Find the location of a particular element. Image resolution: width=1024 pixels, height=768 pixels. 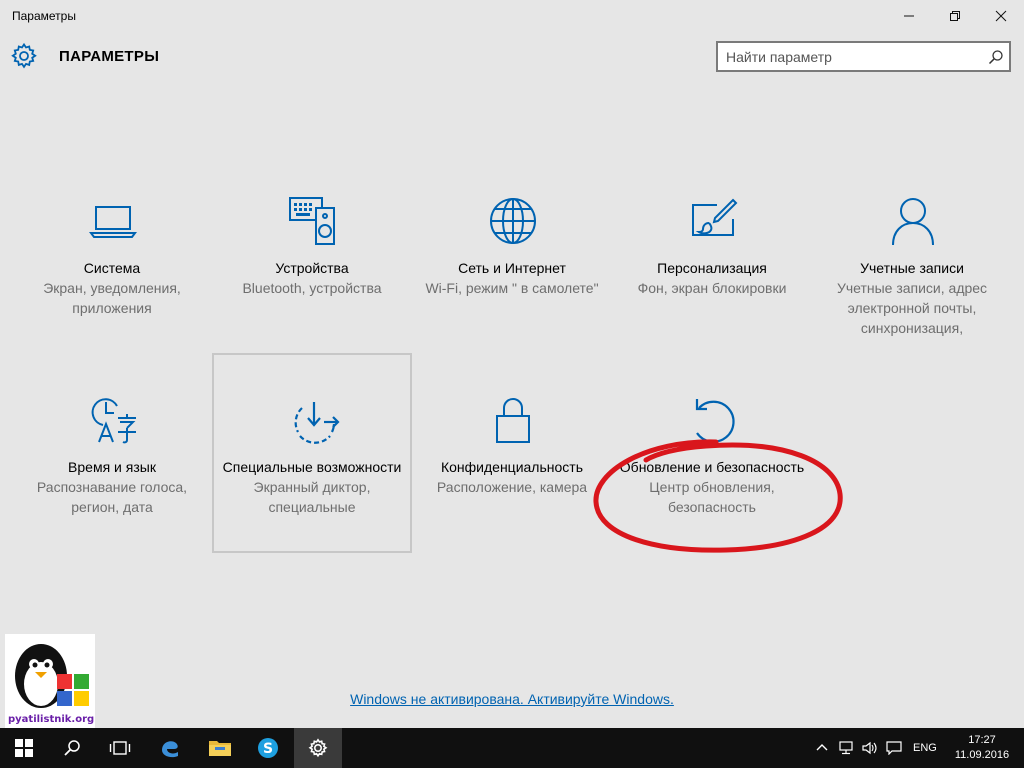

time-language-icon is located at coordinates (113, 421).